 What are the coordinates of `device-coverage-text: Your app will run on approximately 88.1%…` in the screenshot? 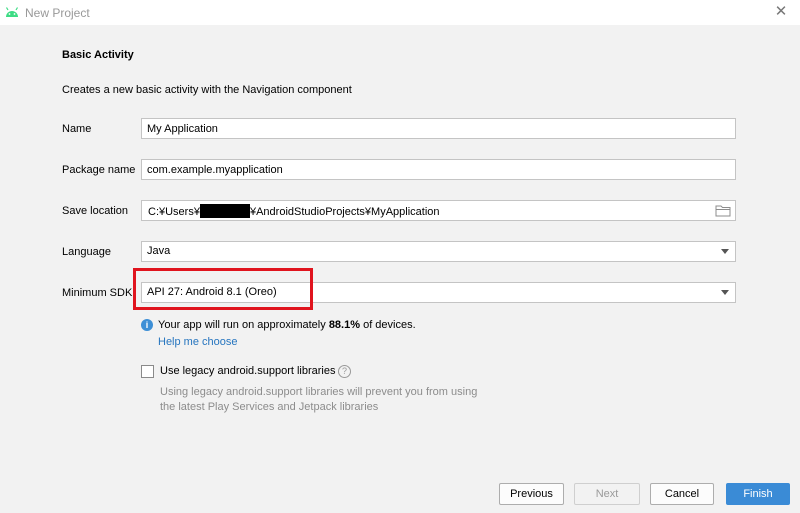 It's located at (287, 325).